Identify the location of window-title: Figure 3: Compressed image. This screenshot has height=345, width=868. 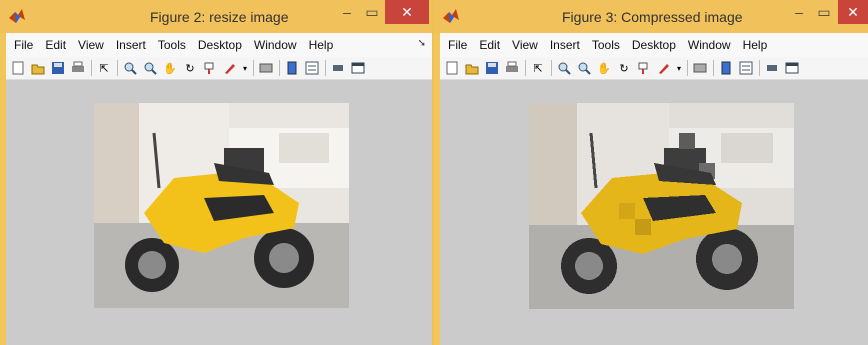
(652, 17).